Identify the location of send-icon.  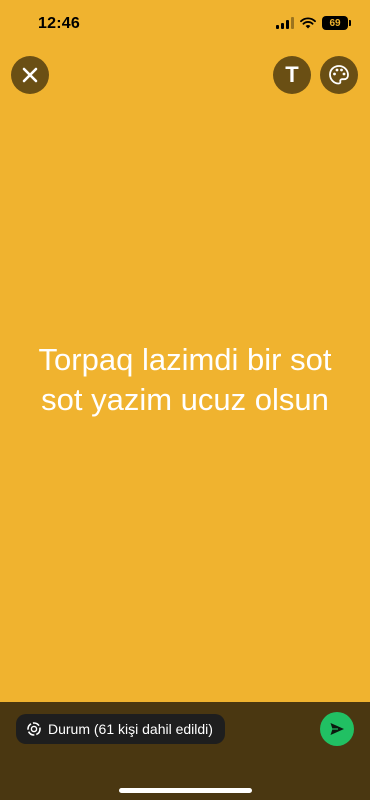
(337, 729).